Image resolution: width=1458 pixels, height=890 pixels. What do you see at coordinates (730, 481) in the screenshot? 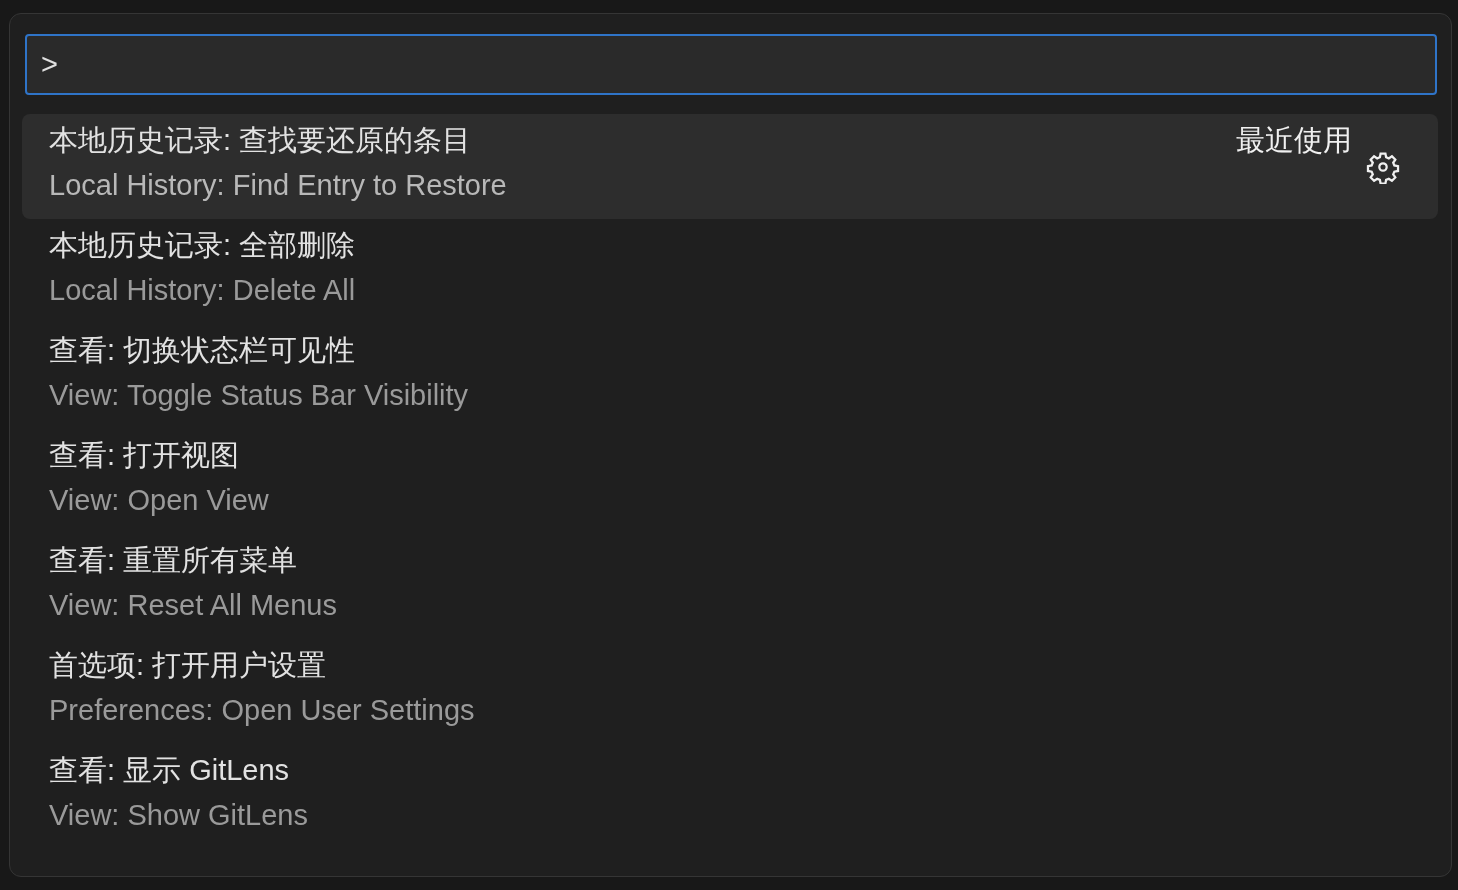
I see `command-item: 查看: 打开视图 View: Open View` at bounding box center [730, 481].